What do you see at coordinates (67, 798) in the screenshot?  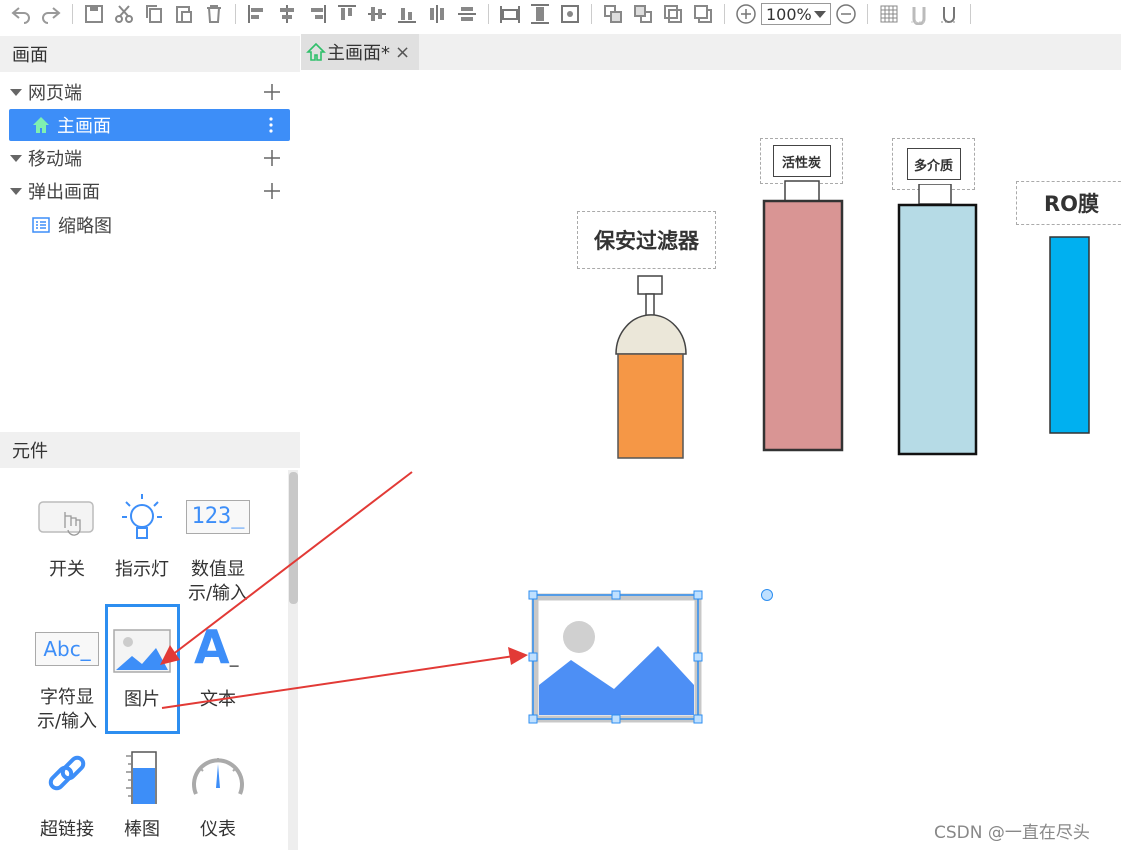 I see `component-hyperlink: 超链接` at bounding box center [67, 798].